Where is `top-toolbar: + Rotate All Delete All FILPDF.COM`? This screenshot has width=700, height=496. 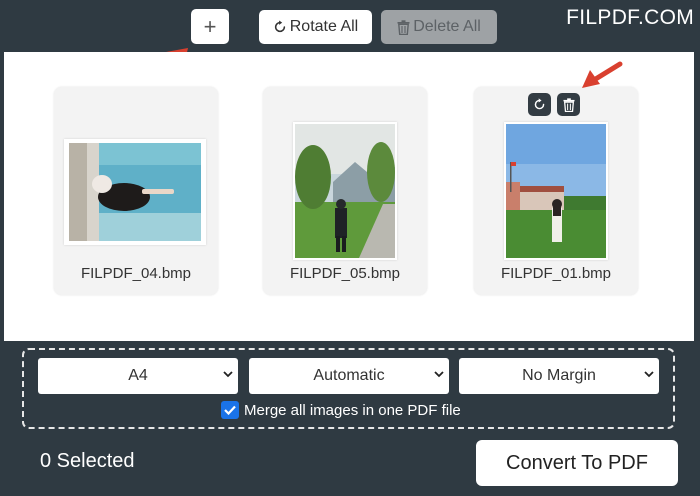
top-toolbar: + Rotate All Delete All FILPDF.COM is located at coordinates (350, 26).